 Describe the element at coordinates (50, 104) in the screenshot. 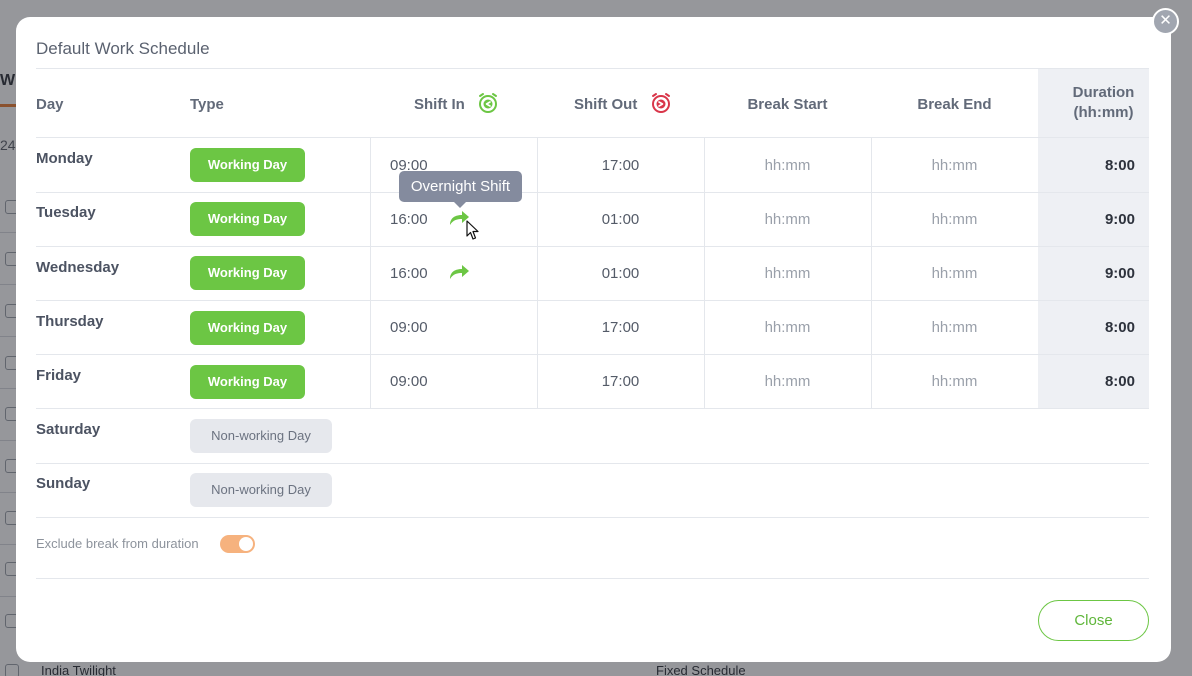

I see `column-header-day: Day` at that location.